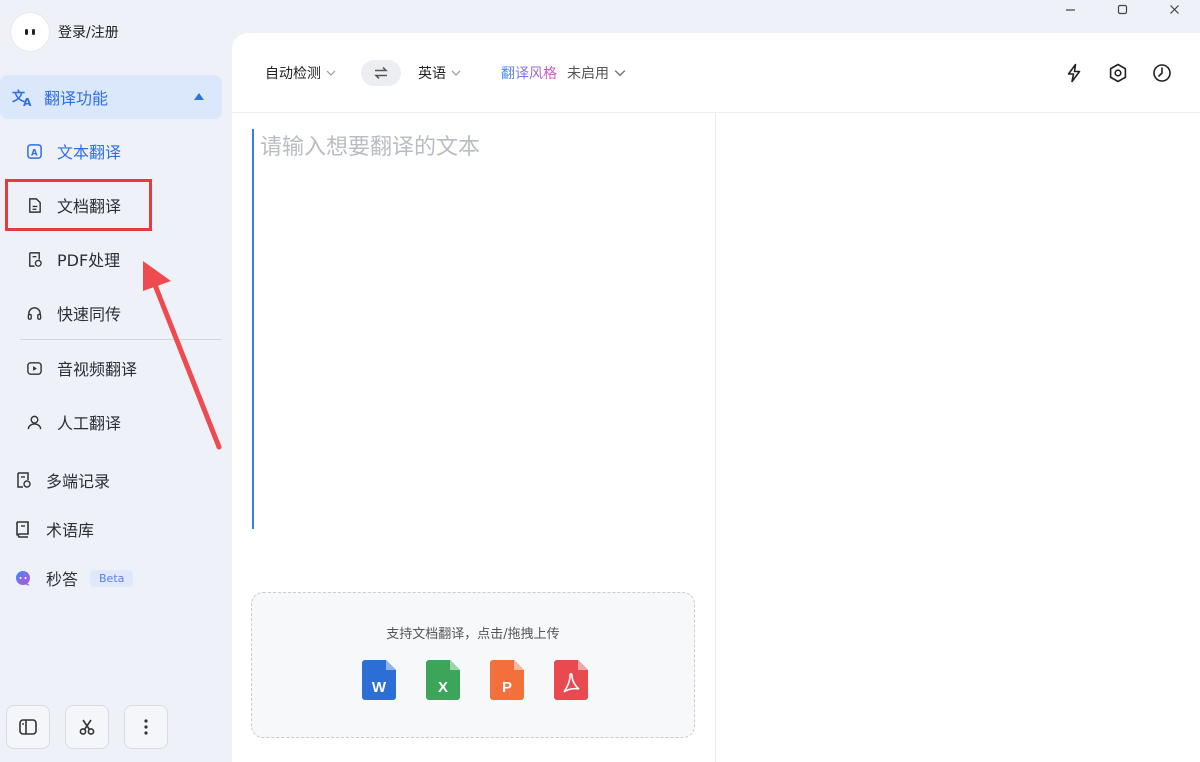  I want to click on avatar, so click(30, 32).